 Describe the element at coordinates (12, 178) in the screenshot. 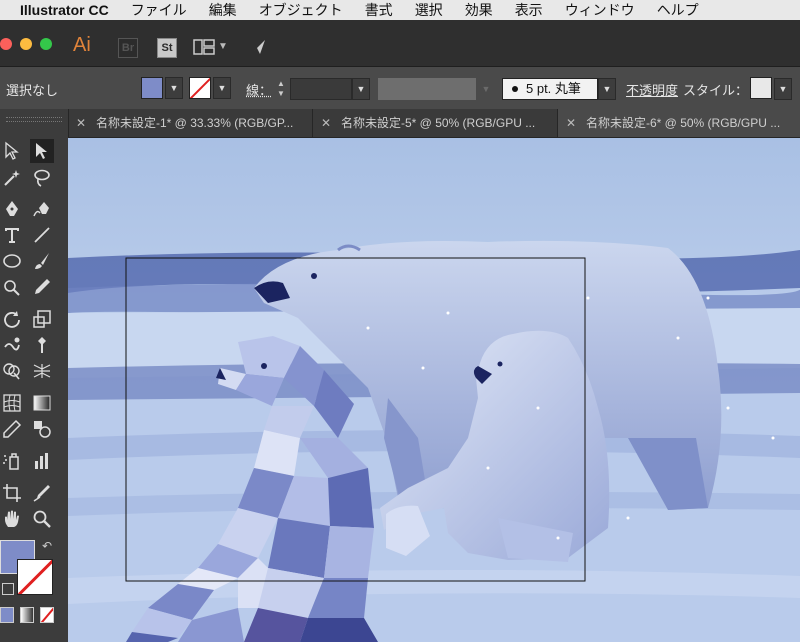

I see `magic-wand-icon` at that location.